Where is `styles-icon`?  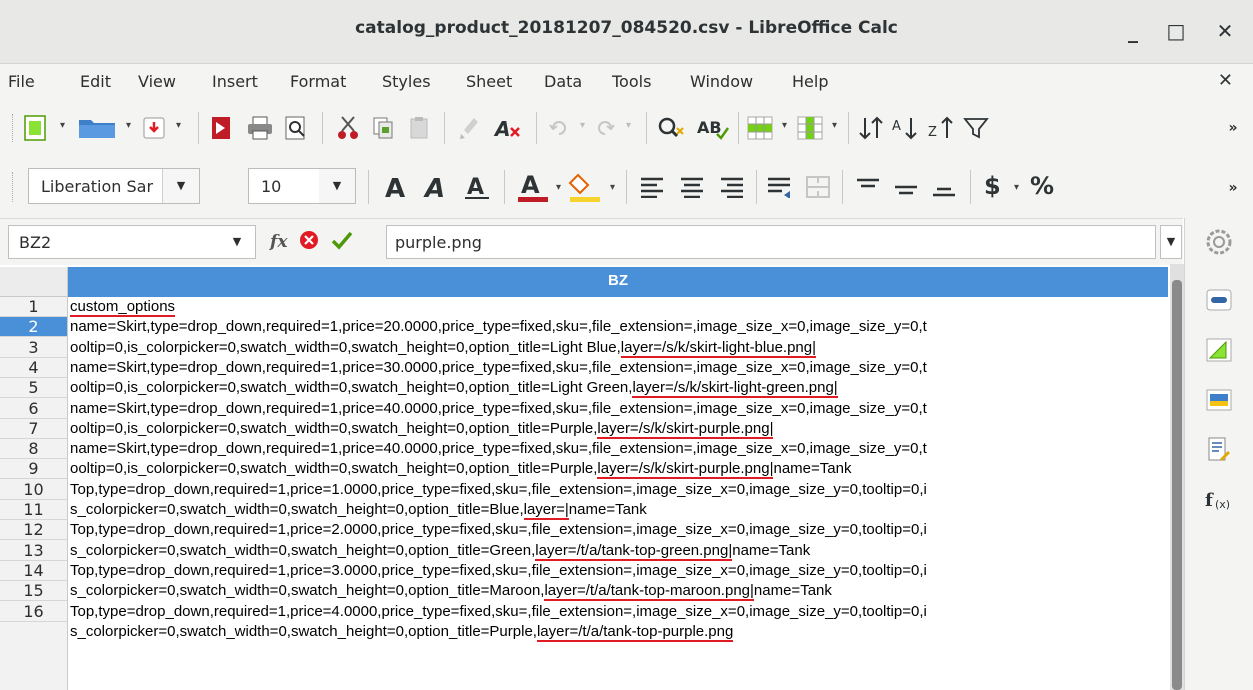
styles-icon is located at coordinates (1219, 350).